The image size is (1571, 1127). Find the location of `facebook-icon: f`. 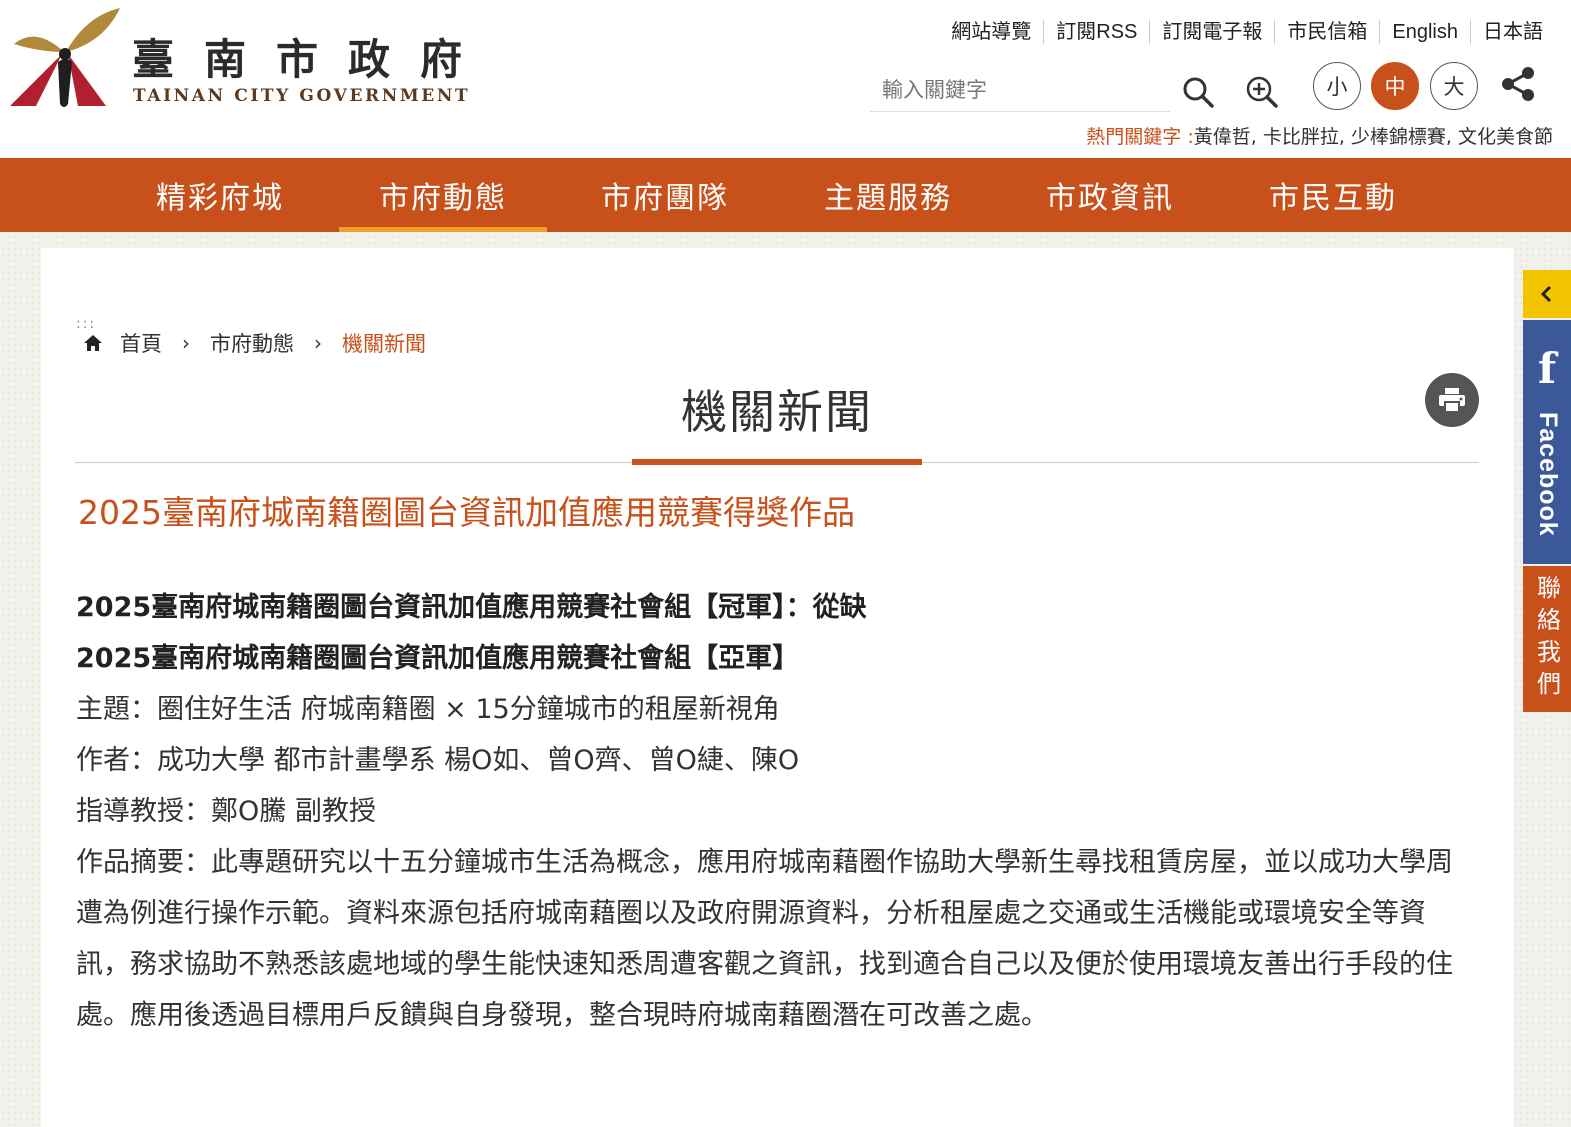

facebook-icon: f is located at coordinates (1547, 368).